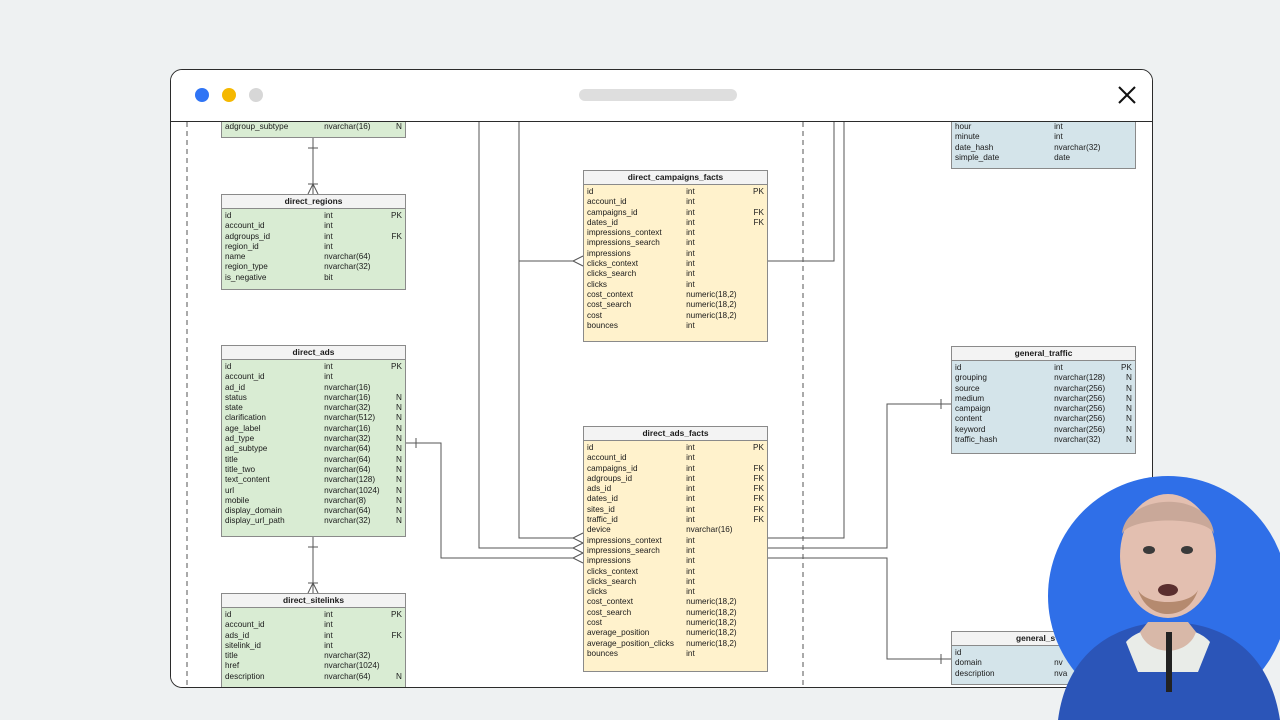 This screenshot has height=720, width=1280. I want to click on column-type: nvarchar(16), so click(347, 126).